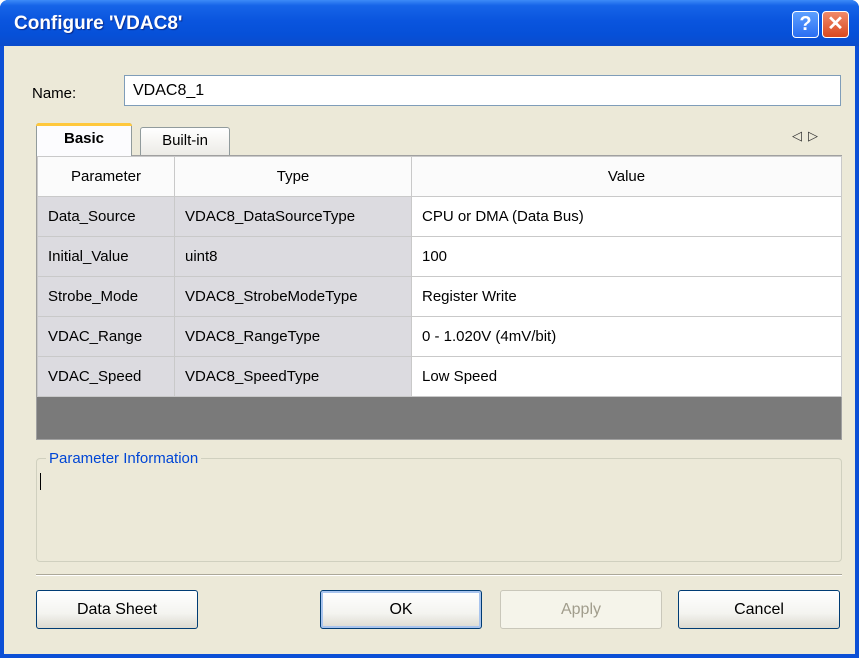  Describe the element at coordinates (54, 93) in the screenshot. I see `name-label: Name:` at that location.